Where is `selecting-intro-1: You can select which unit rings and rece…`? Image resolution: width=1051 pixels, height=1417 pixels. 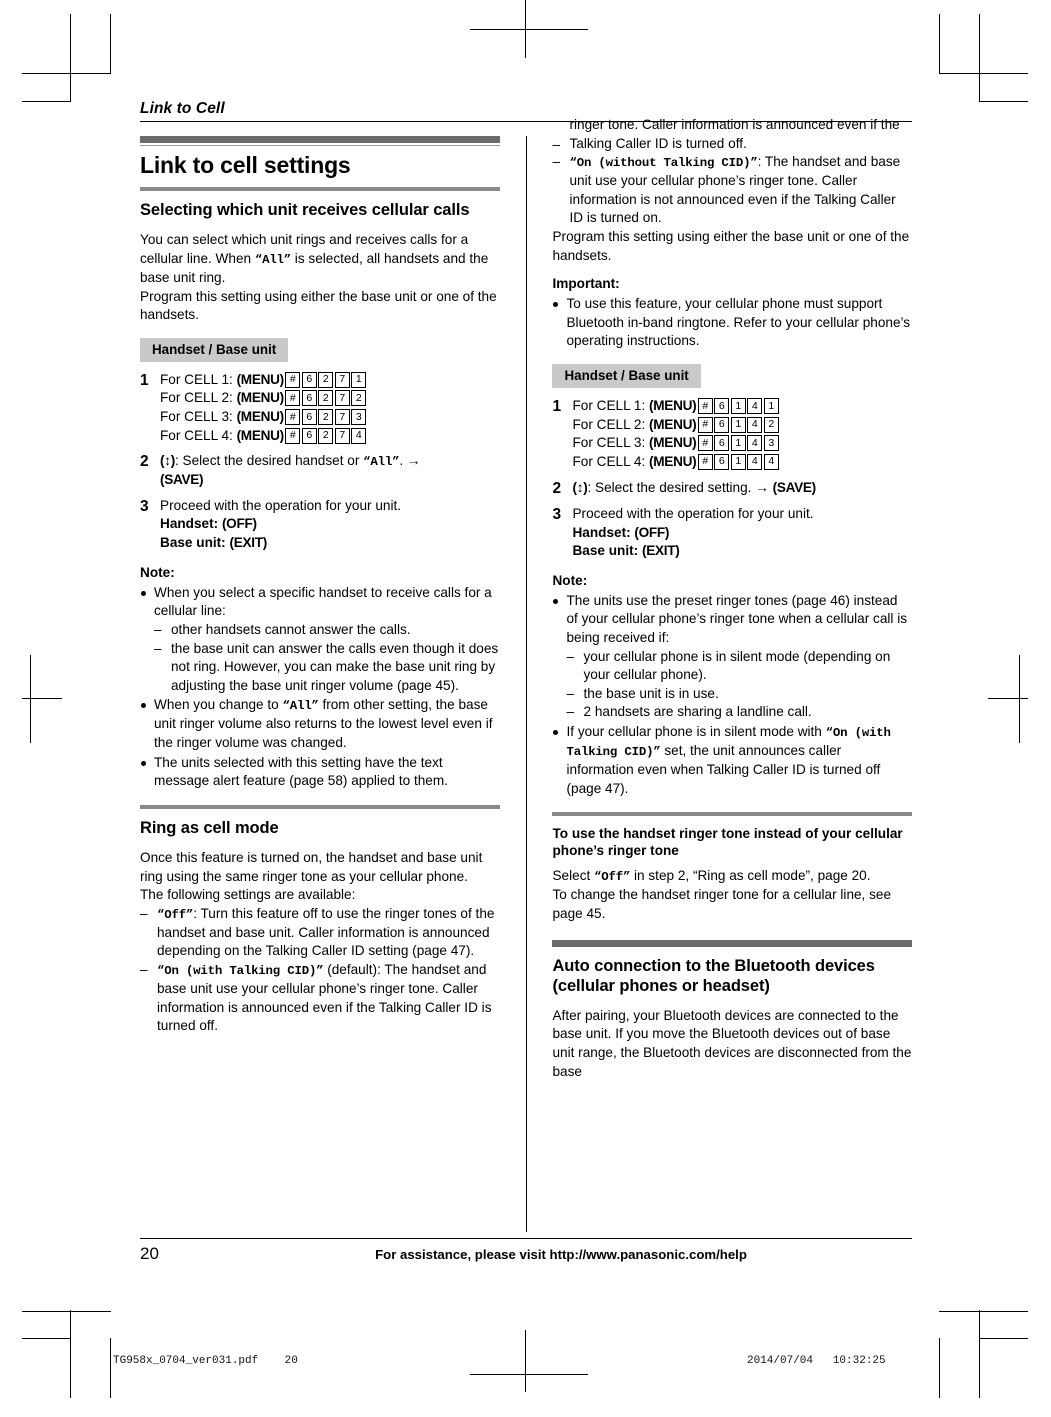
selecting-intro-1: You can select which unit rings and rece… is located at coordinates (320, 277).